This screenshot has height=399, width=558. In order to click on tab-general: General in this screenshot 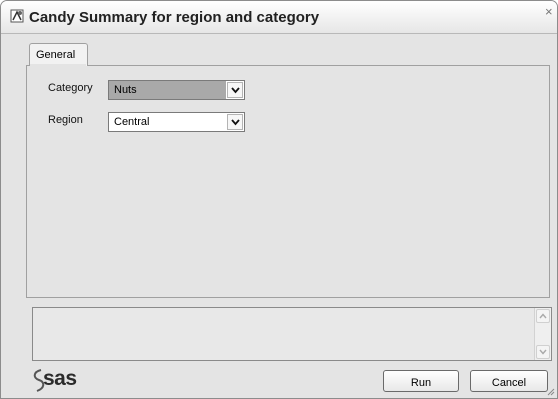, I will do `click(58, 54)`.